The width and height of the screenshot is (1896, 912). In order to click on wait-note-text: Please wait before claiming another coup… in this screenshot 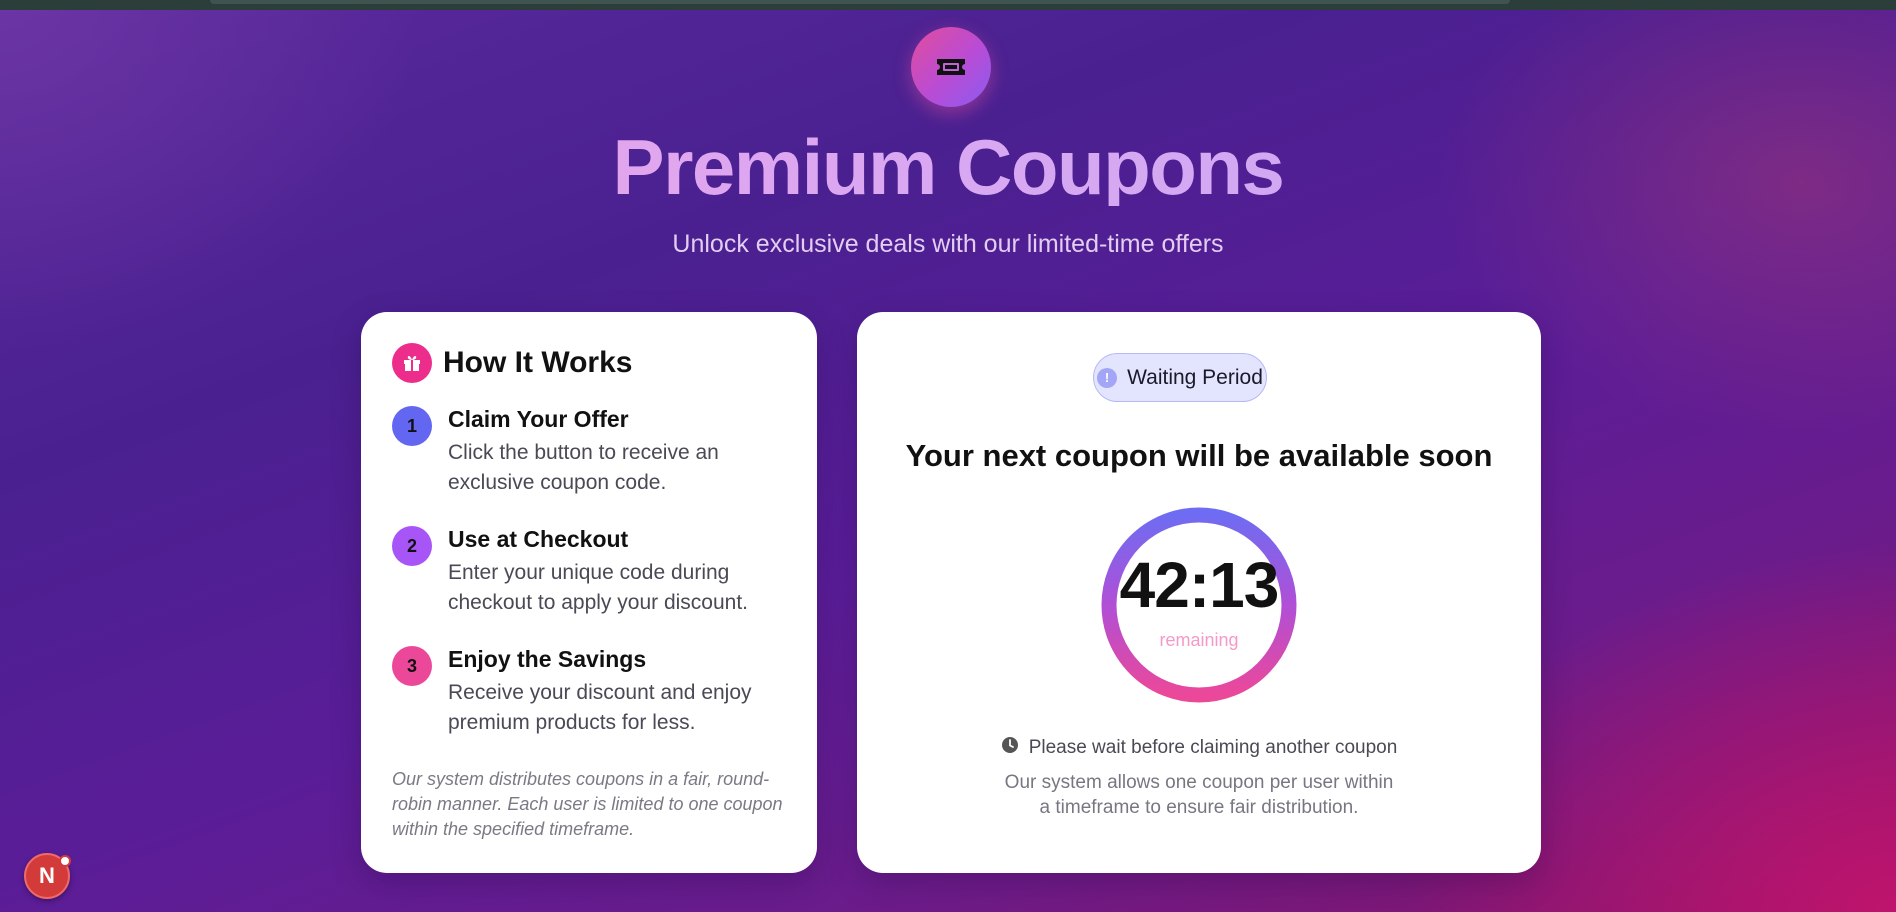, I will do `click(1213, 747)`.